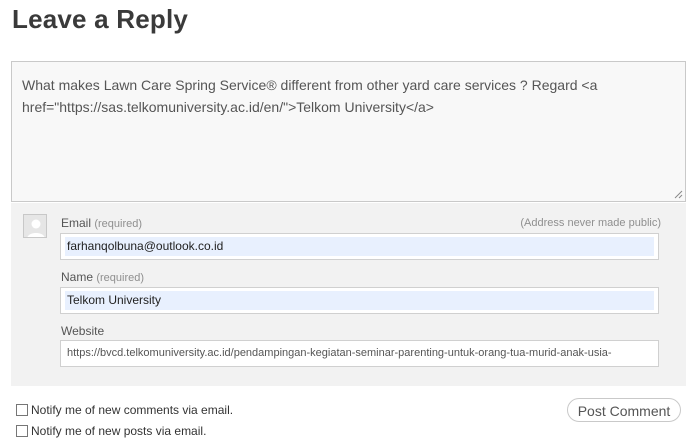  I want to click on name-value: Telkom University, so click(359, 300).